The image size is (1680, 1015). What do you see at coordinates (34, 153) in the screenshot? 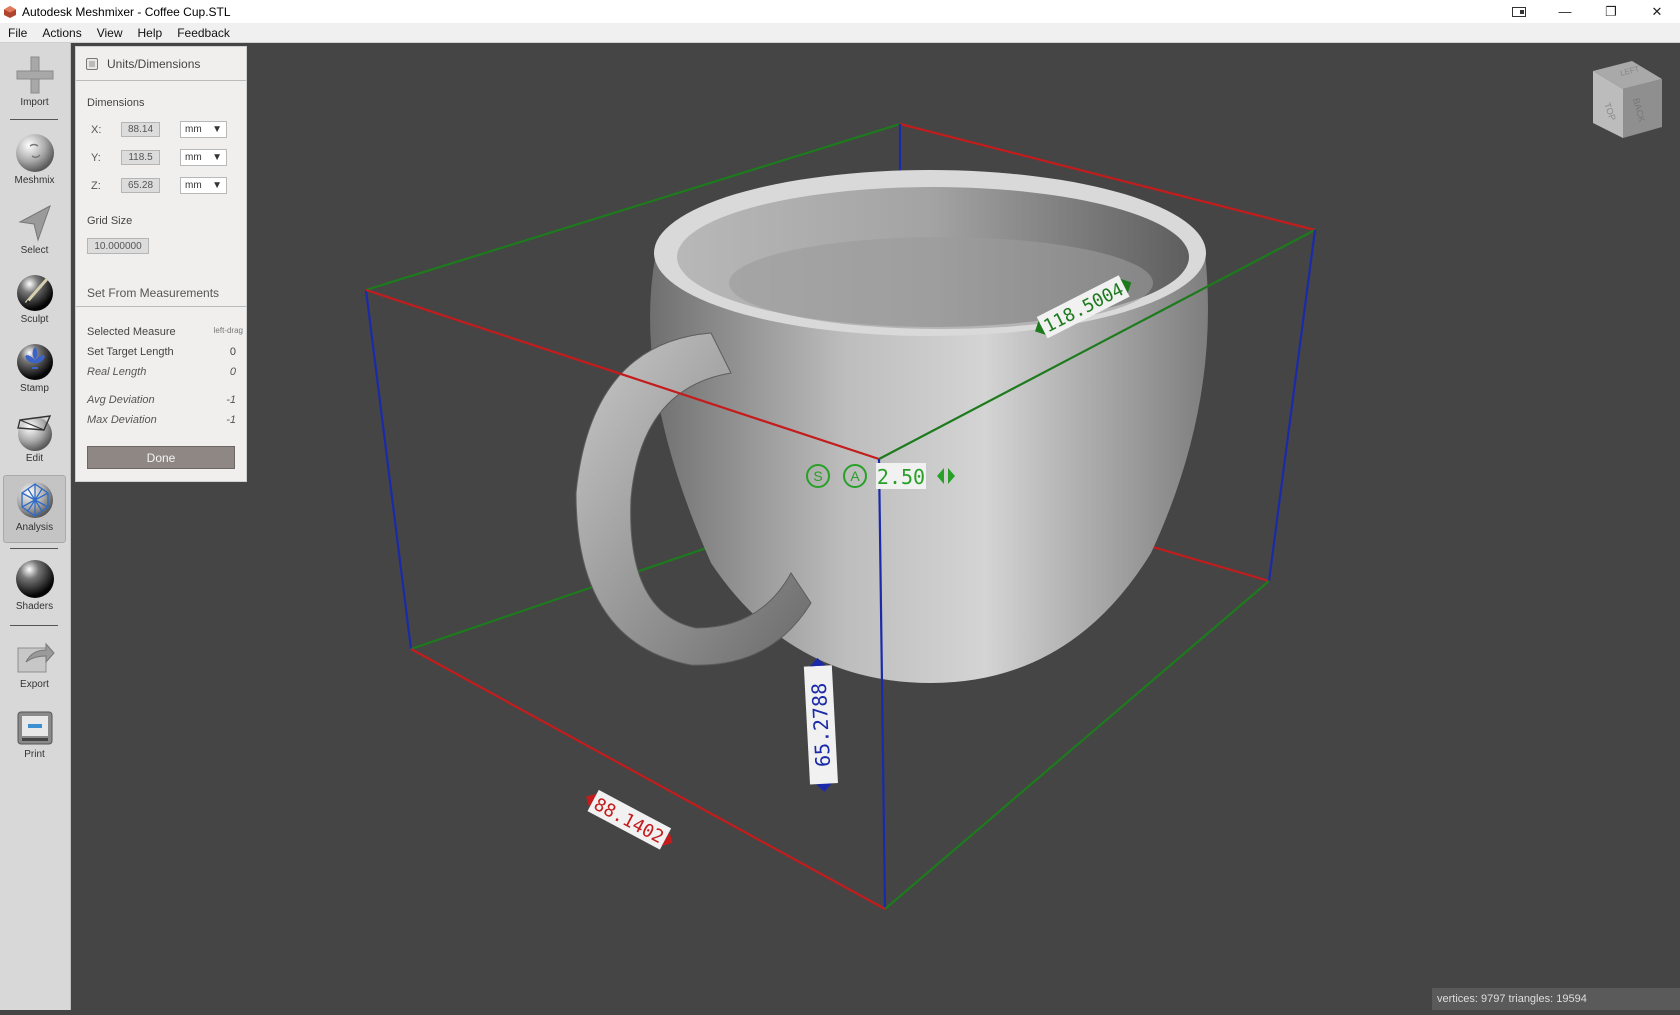
I see `meshmix-sphere-icon` at bounding box center [34, 153].